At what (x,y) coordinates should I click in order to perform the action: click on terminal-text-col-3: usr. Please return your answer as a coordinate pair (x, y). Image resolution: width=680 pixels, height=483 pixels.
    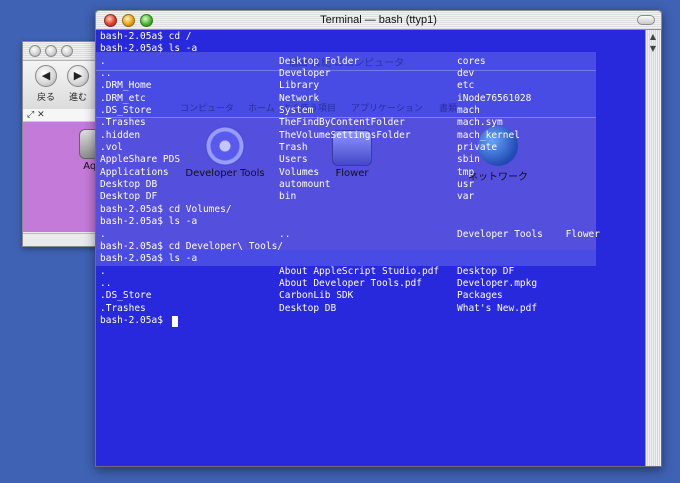
    Looking at the image, I should click on (466, 185).